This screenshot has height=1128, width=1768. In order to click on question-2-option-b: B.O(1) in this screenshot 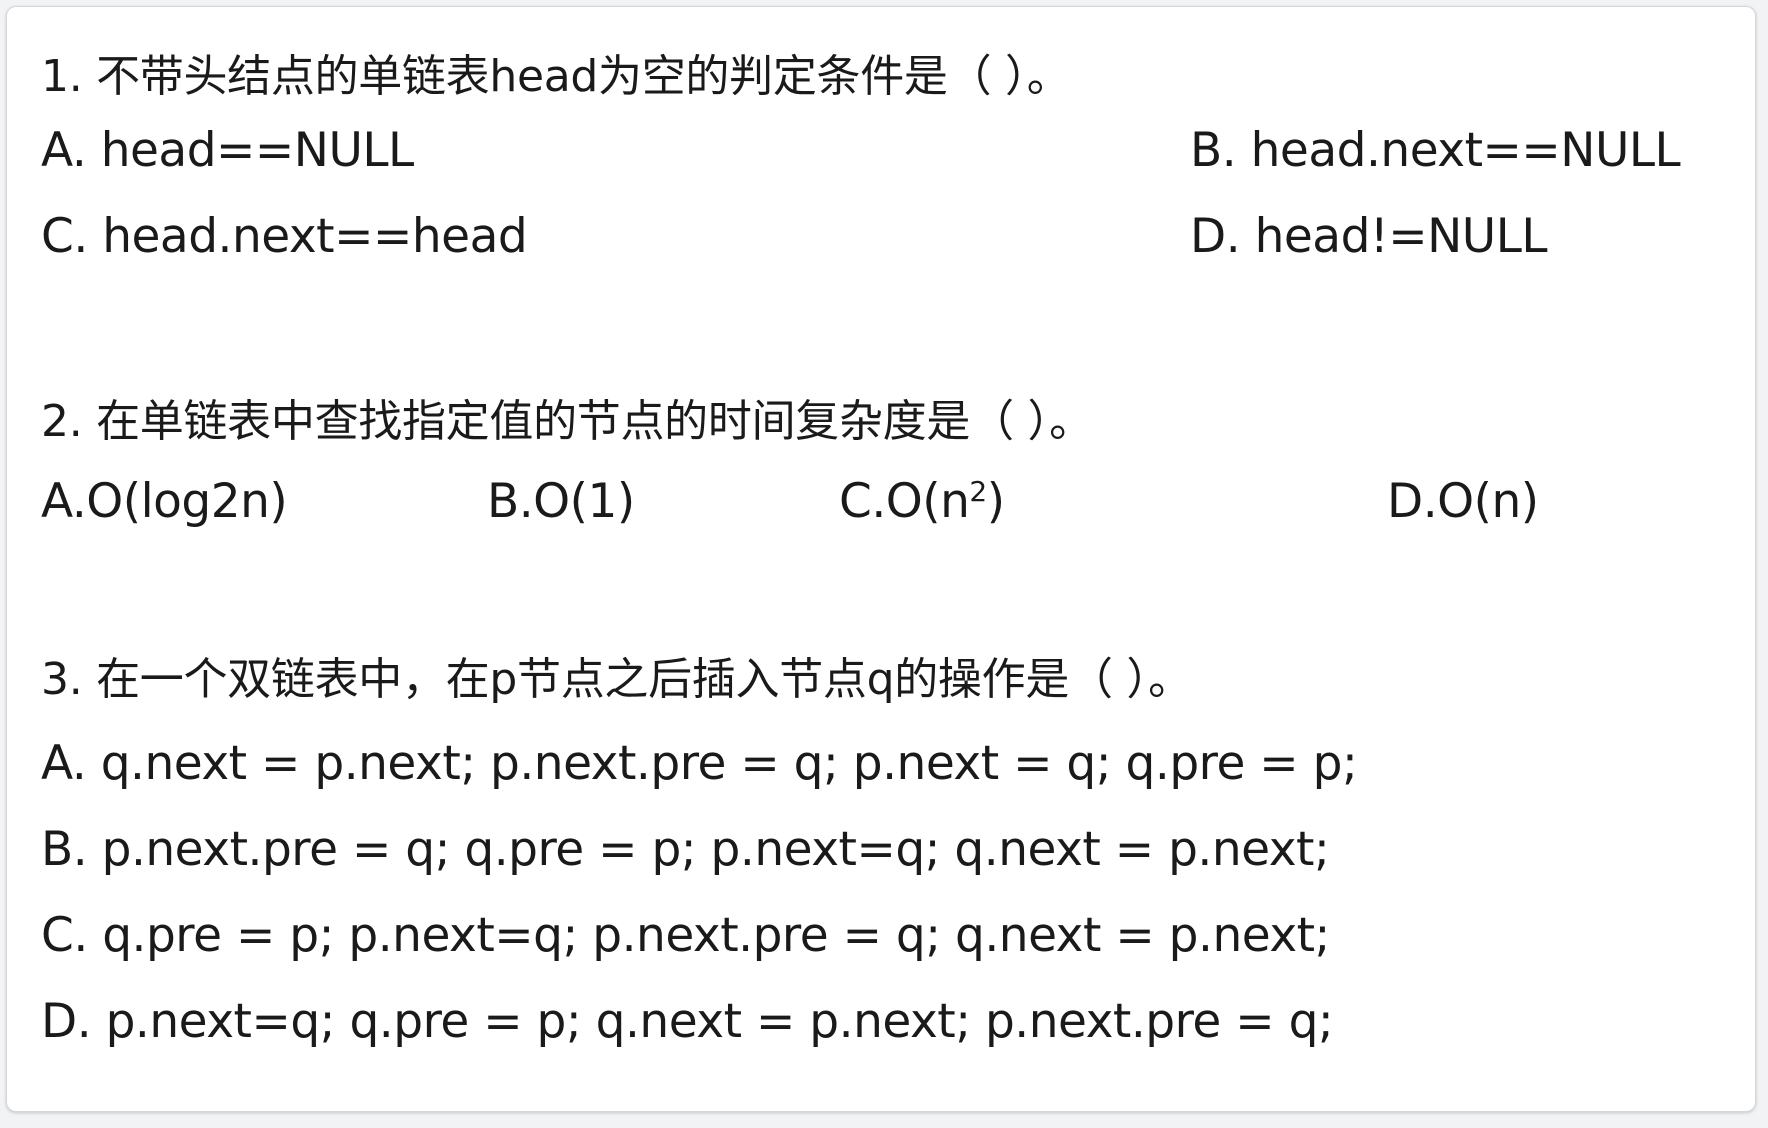, I will do `click(561, 502)`.